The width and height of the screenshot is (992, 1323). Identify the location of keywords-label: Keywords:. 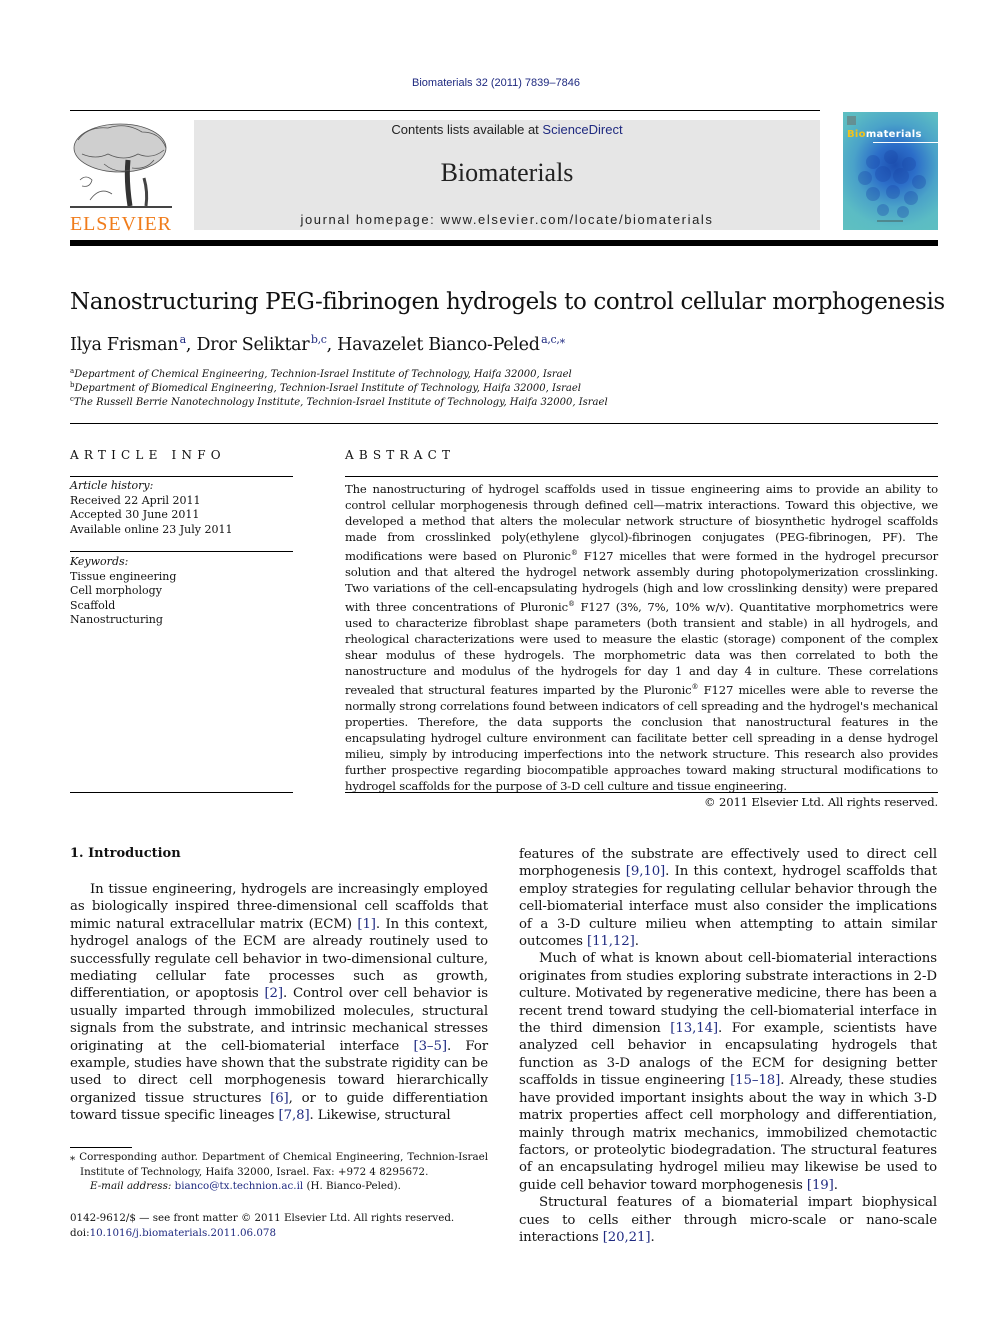
(99, 561).